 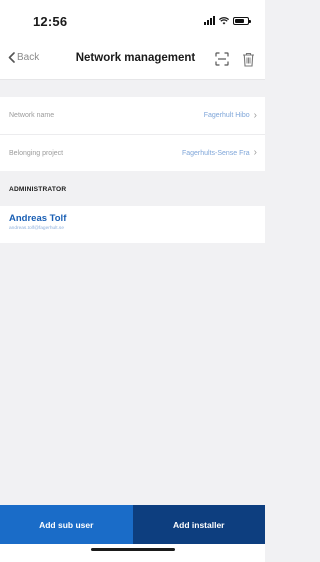 What do you see at coordinates (132, 553) in the screenshot?
I see `home-area` at bounding box center [132, 553].